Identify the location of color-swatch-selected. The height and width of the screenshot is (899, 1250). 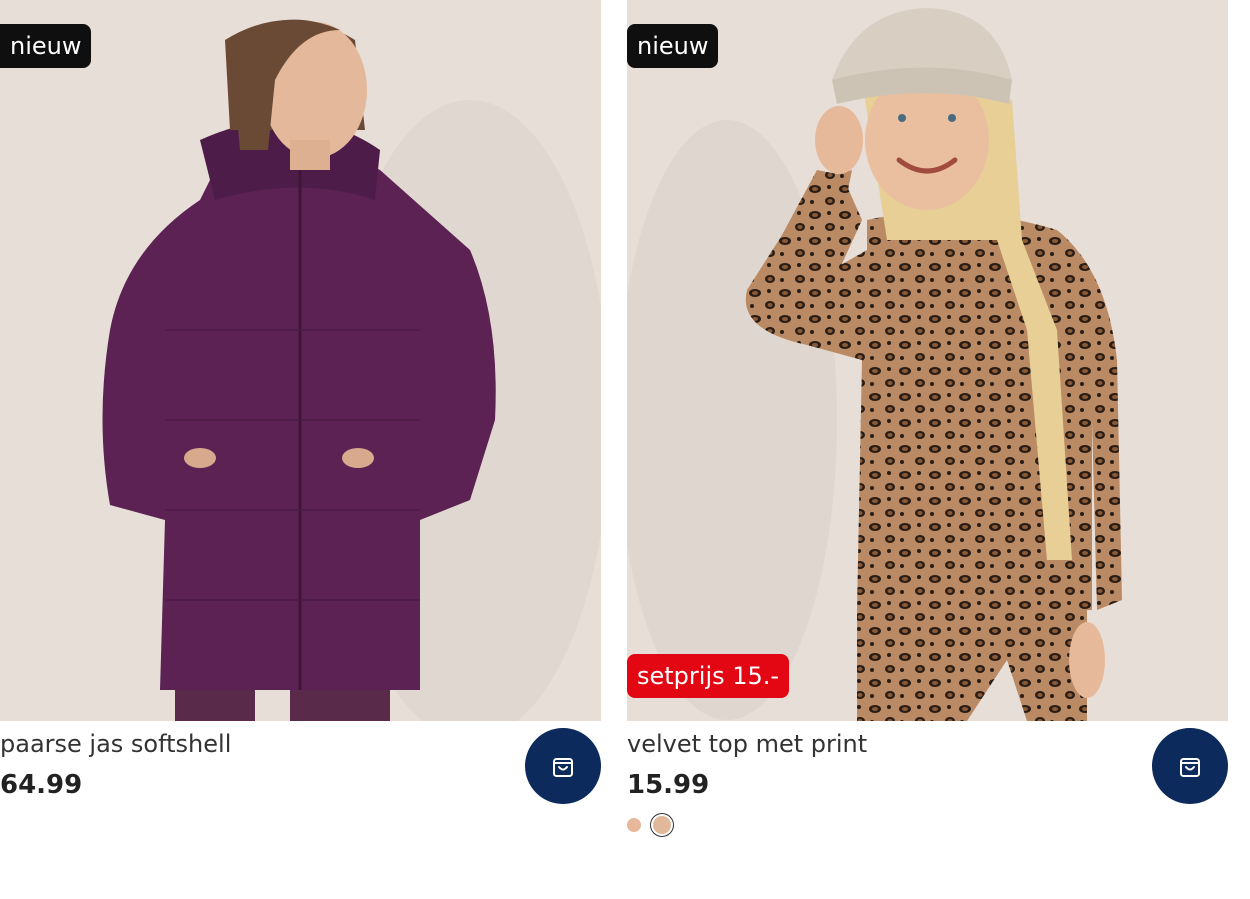
(662, 825).